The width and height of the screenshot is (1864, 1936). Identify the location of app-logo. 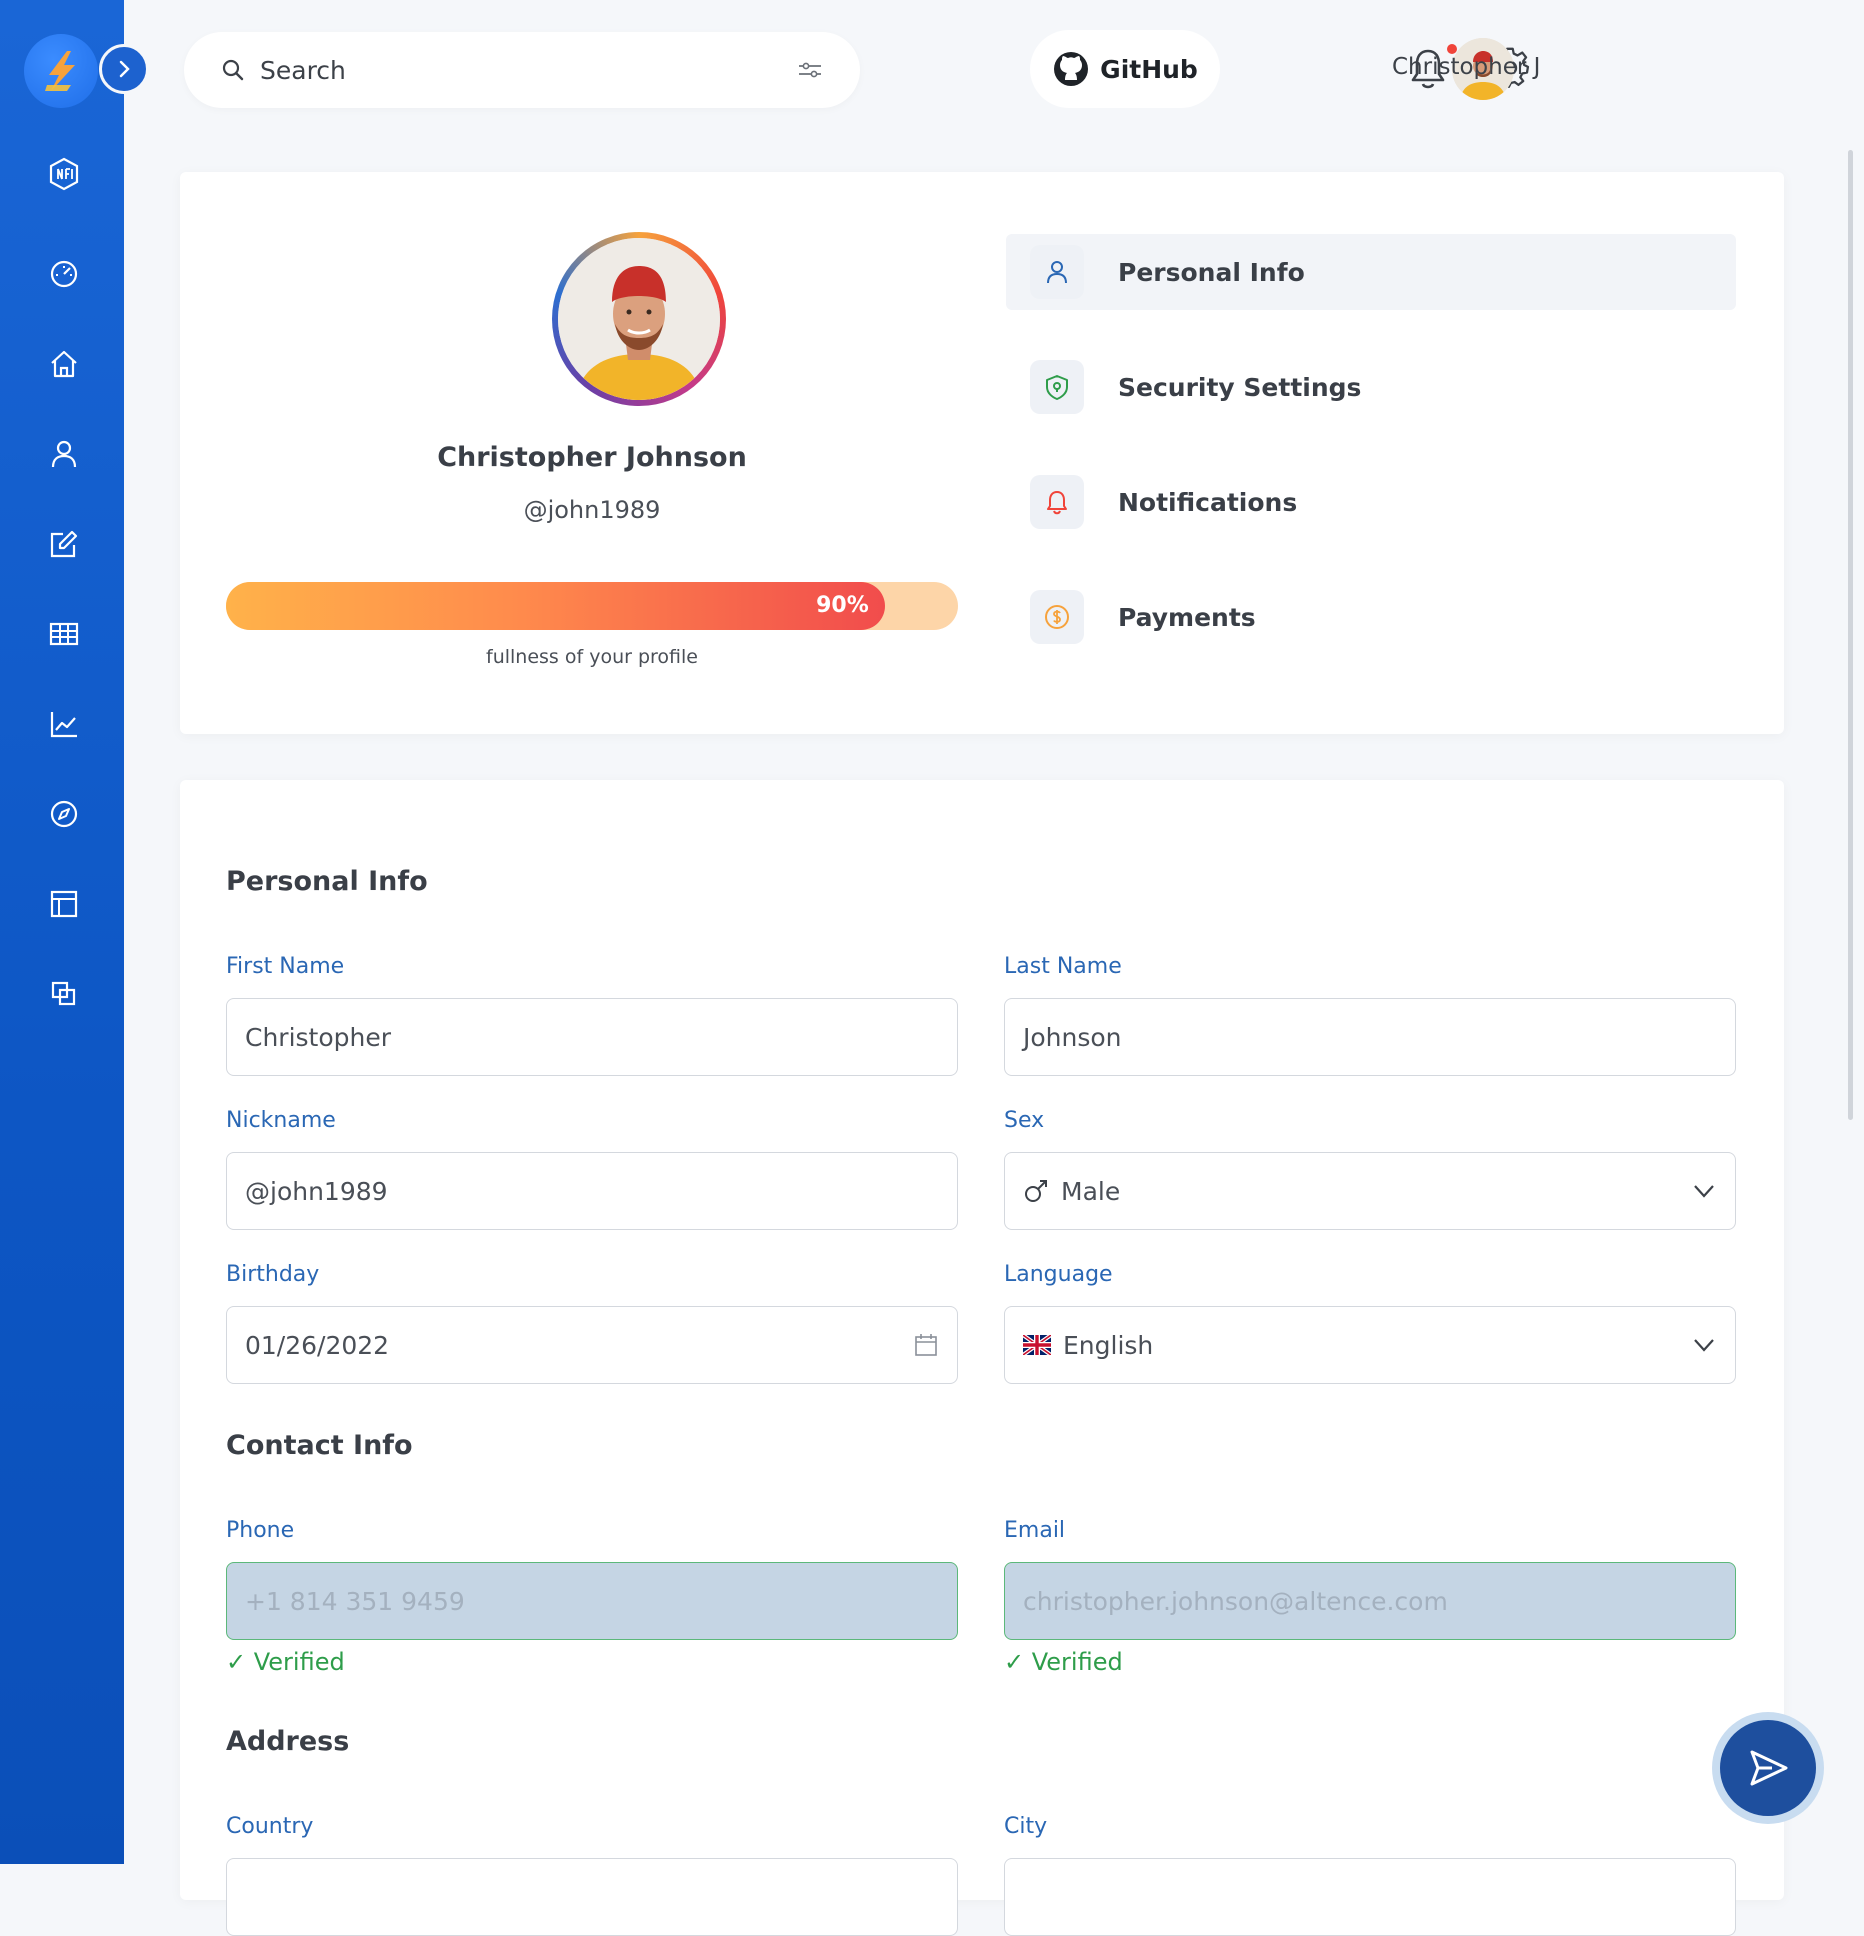
(61, 71).